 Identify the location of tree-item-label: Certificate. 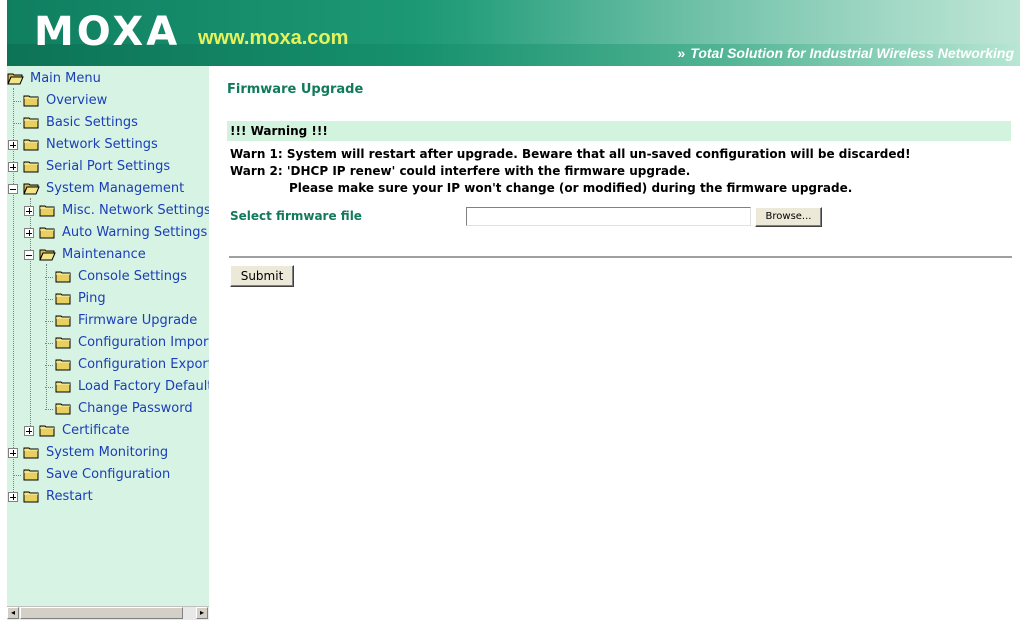
(96, 431).